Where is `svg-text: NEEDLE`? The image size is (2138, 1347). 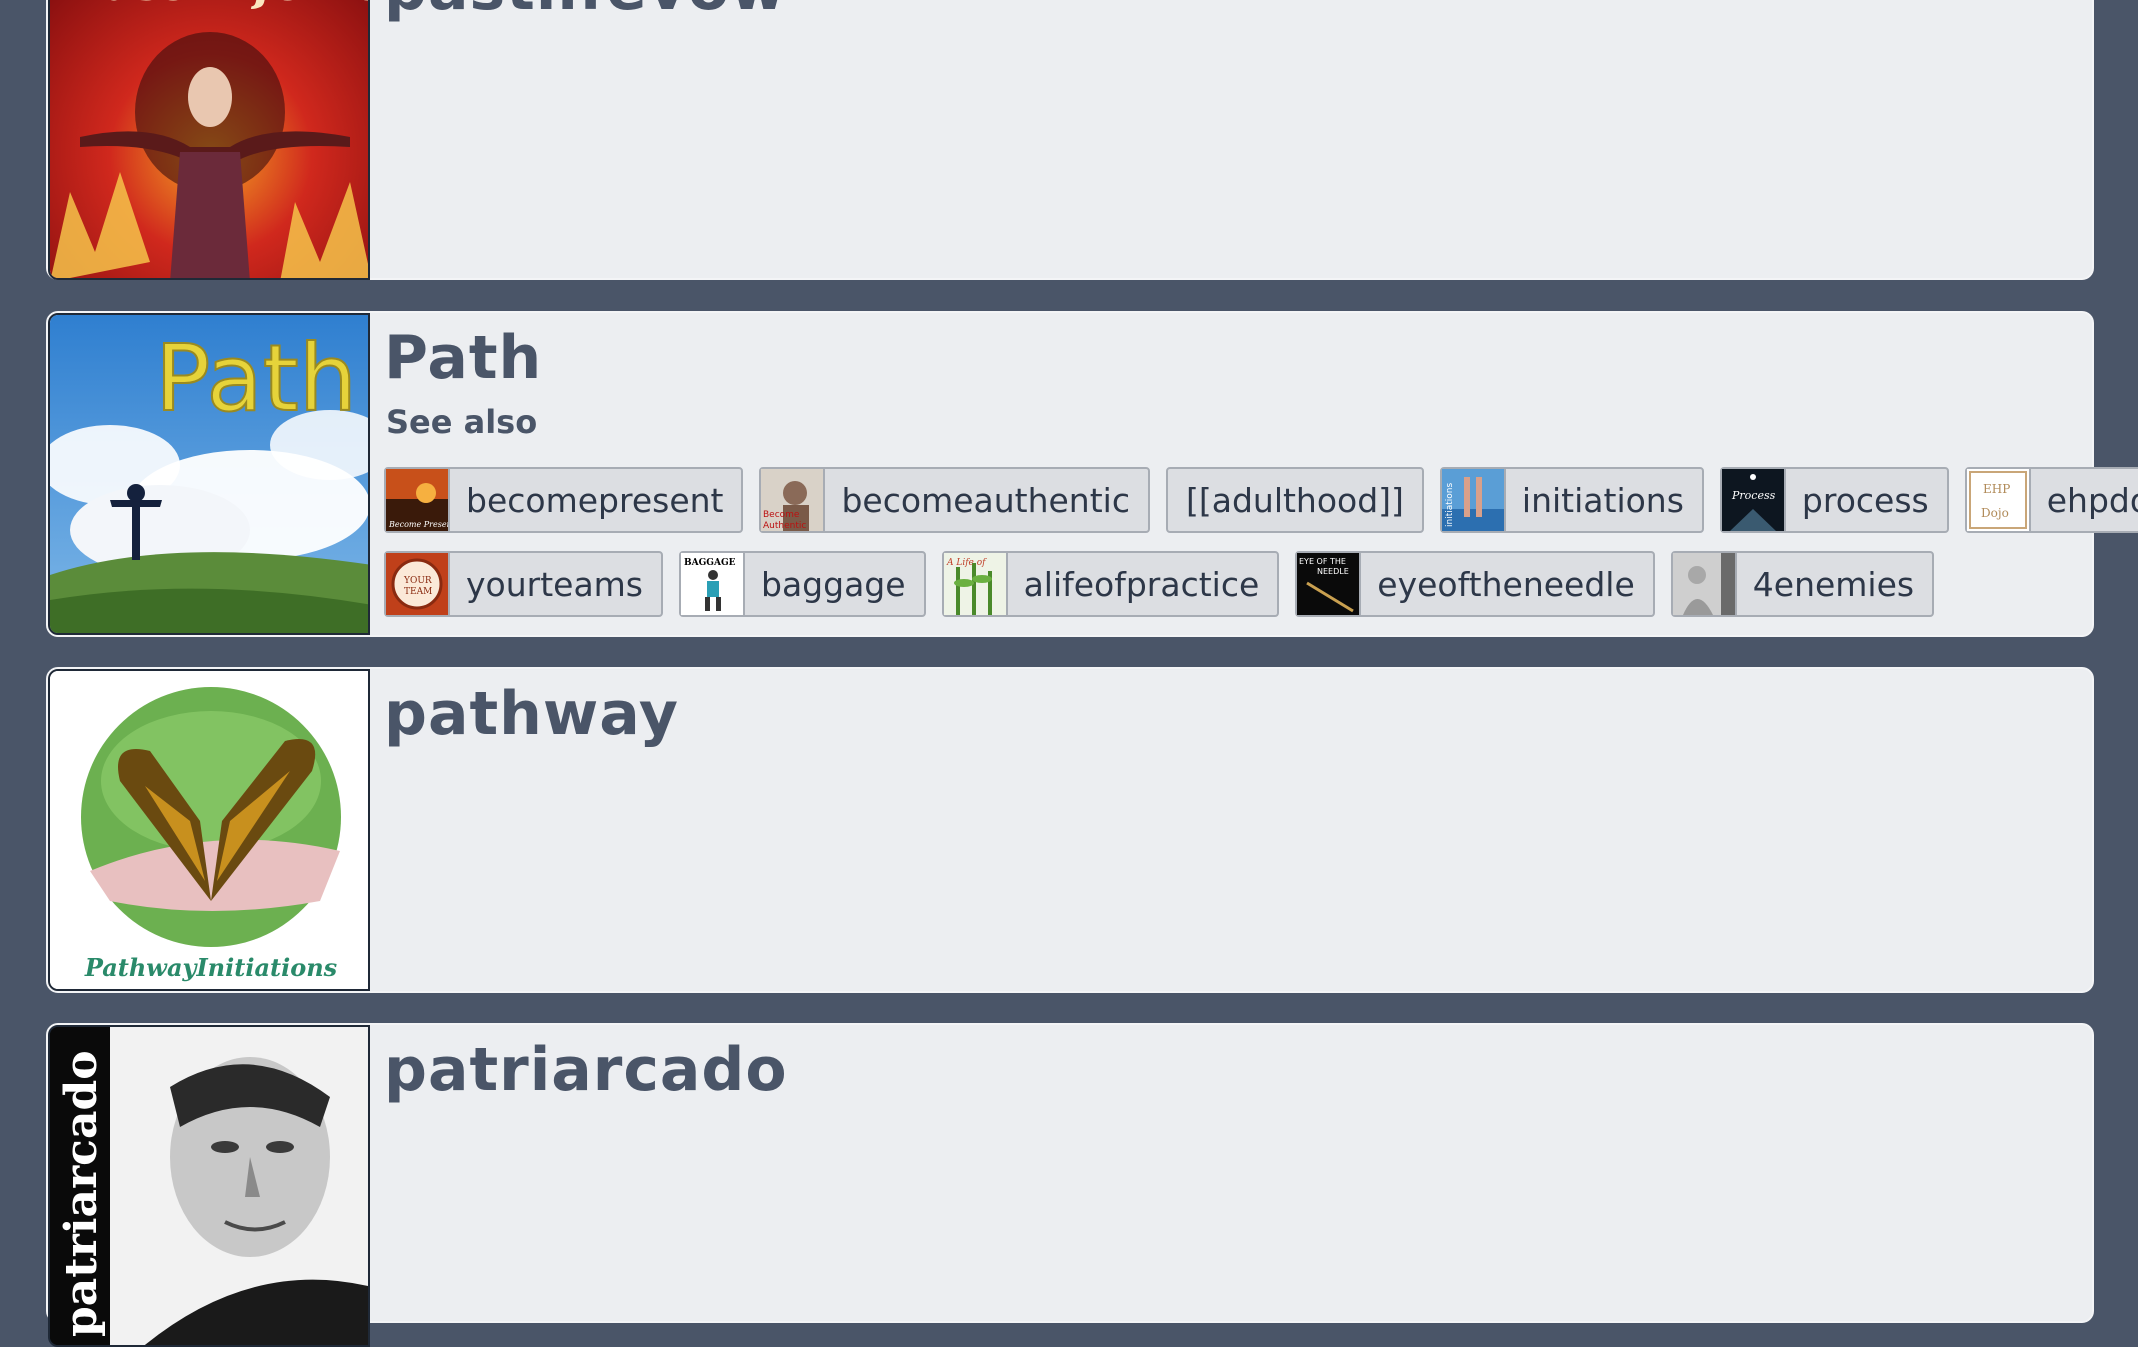
svg-text: NEEDLE is located at coordinates (1333, 571).